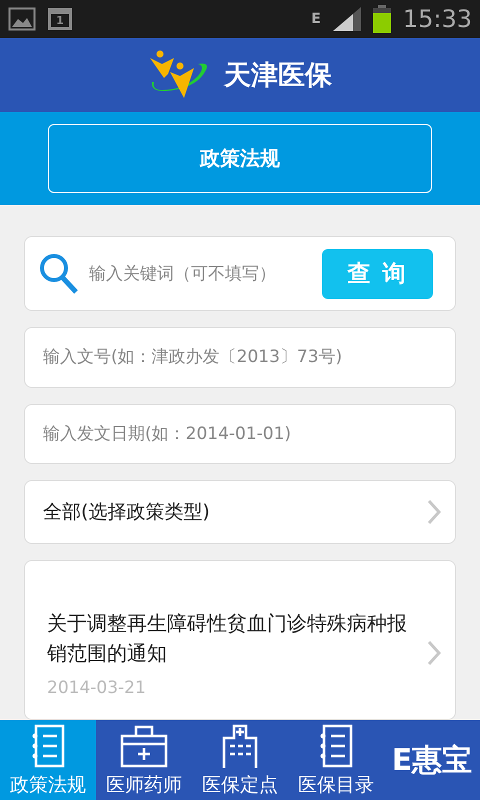  What do you see at coordinates (240, 357) in the screenshot?
I see `input-field: 输入文号(如：津政办发〔2013〕73号)` at bounding box center [240, 357].